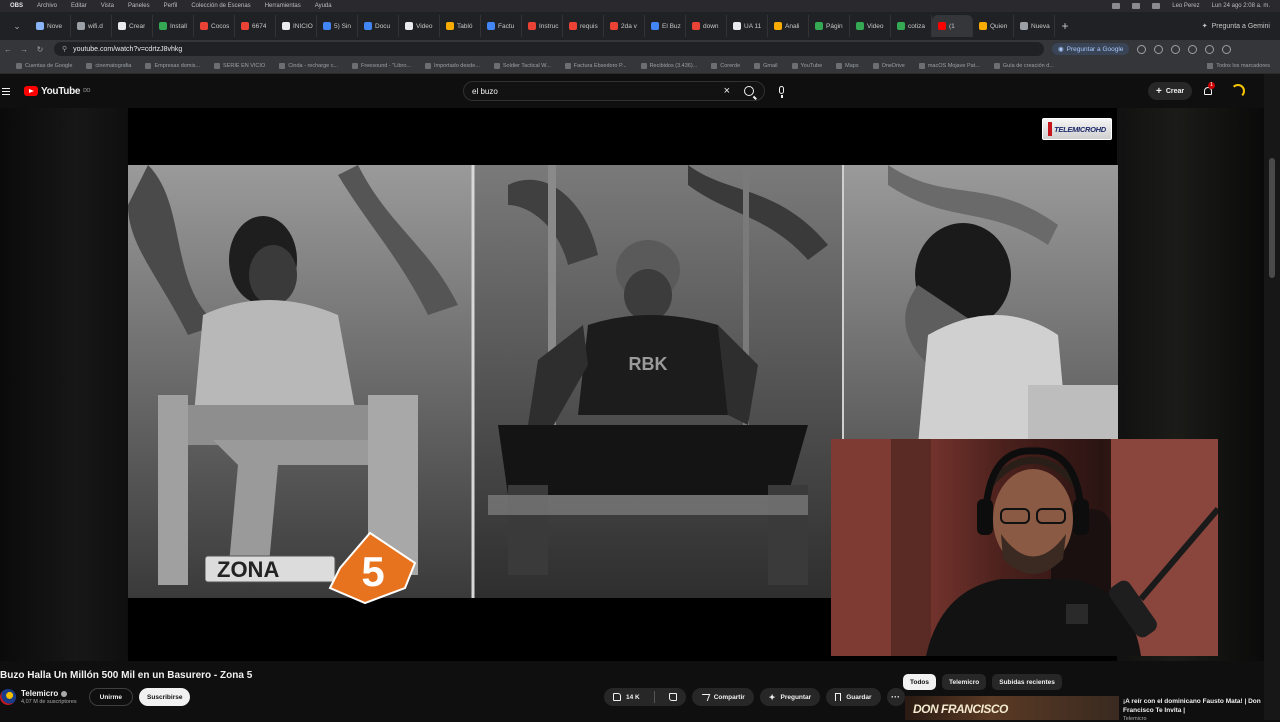 The height and width of the screenshot is (722, 1280). What do you see at coordinates (1061, 49) in the screenshot?
I see `lens-icon: ◉` at bounding box center [1061, 49].